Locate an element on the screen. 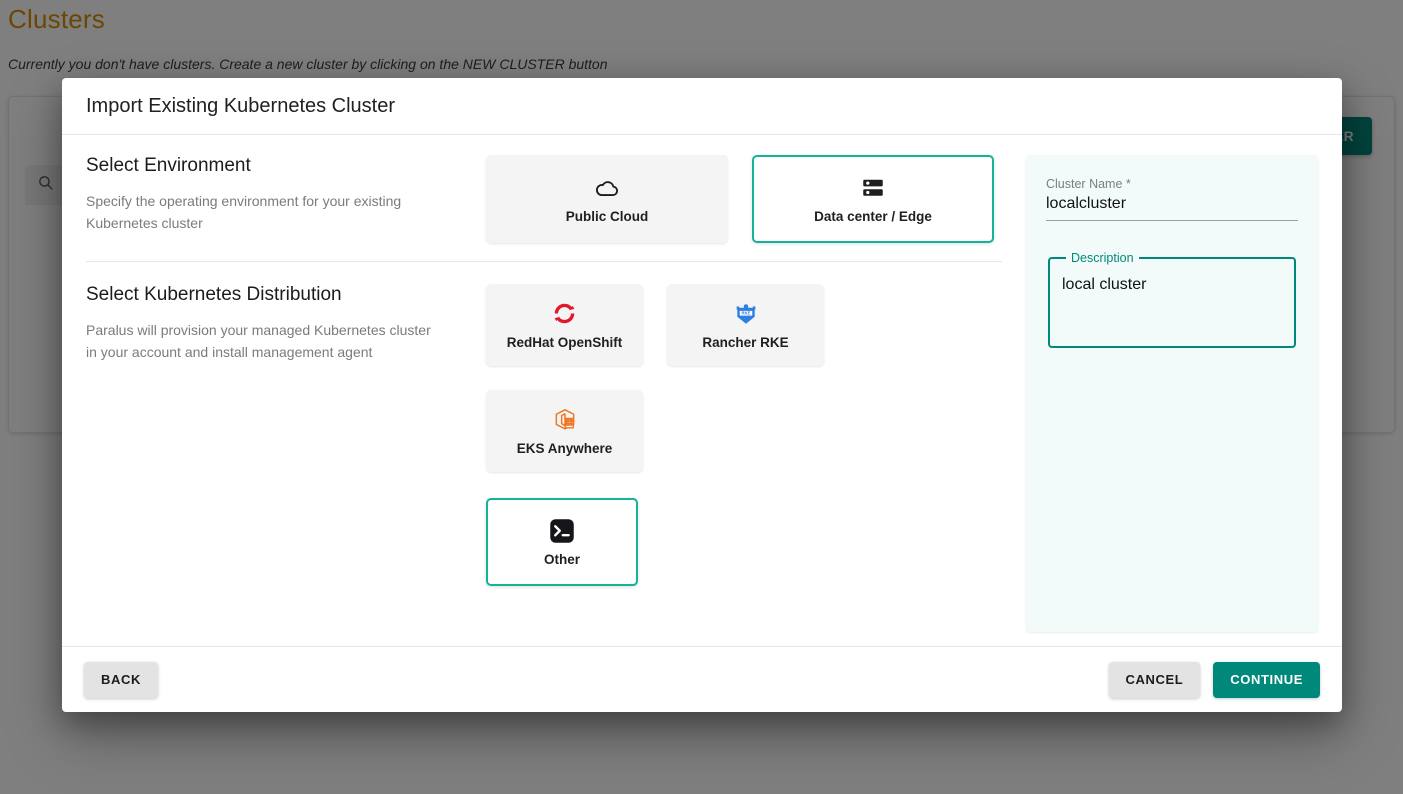 The width and height of the screenshot is (1403, 794). terminal-icon is located at coordinates (562, 531).